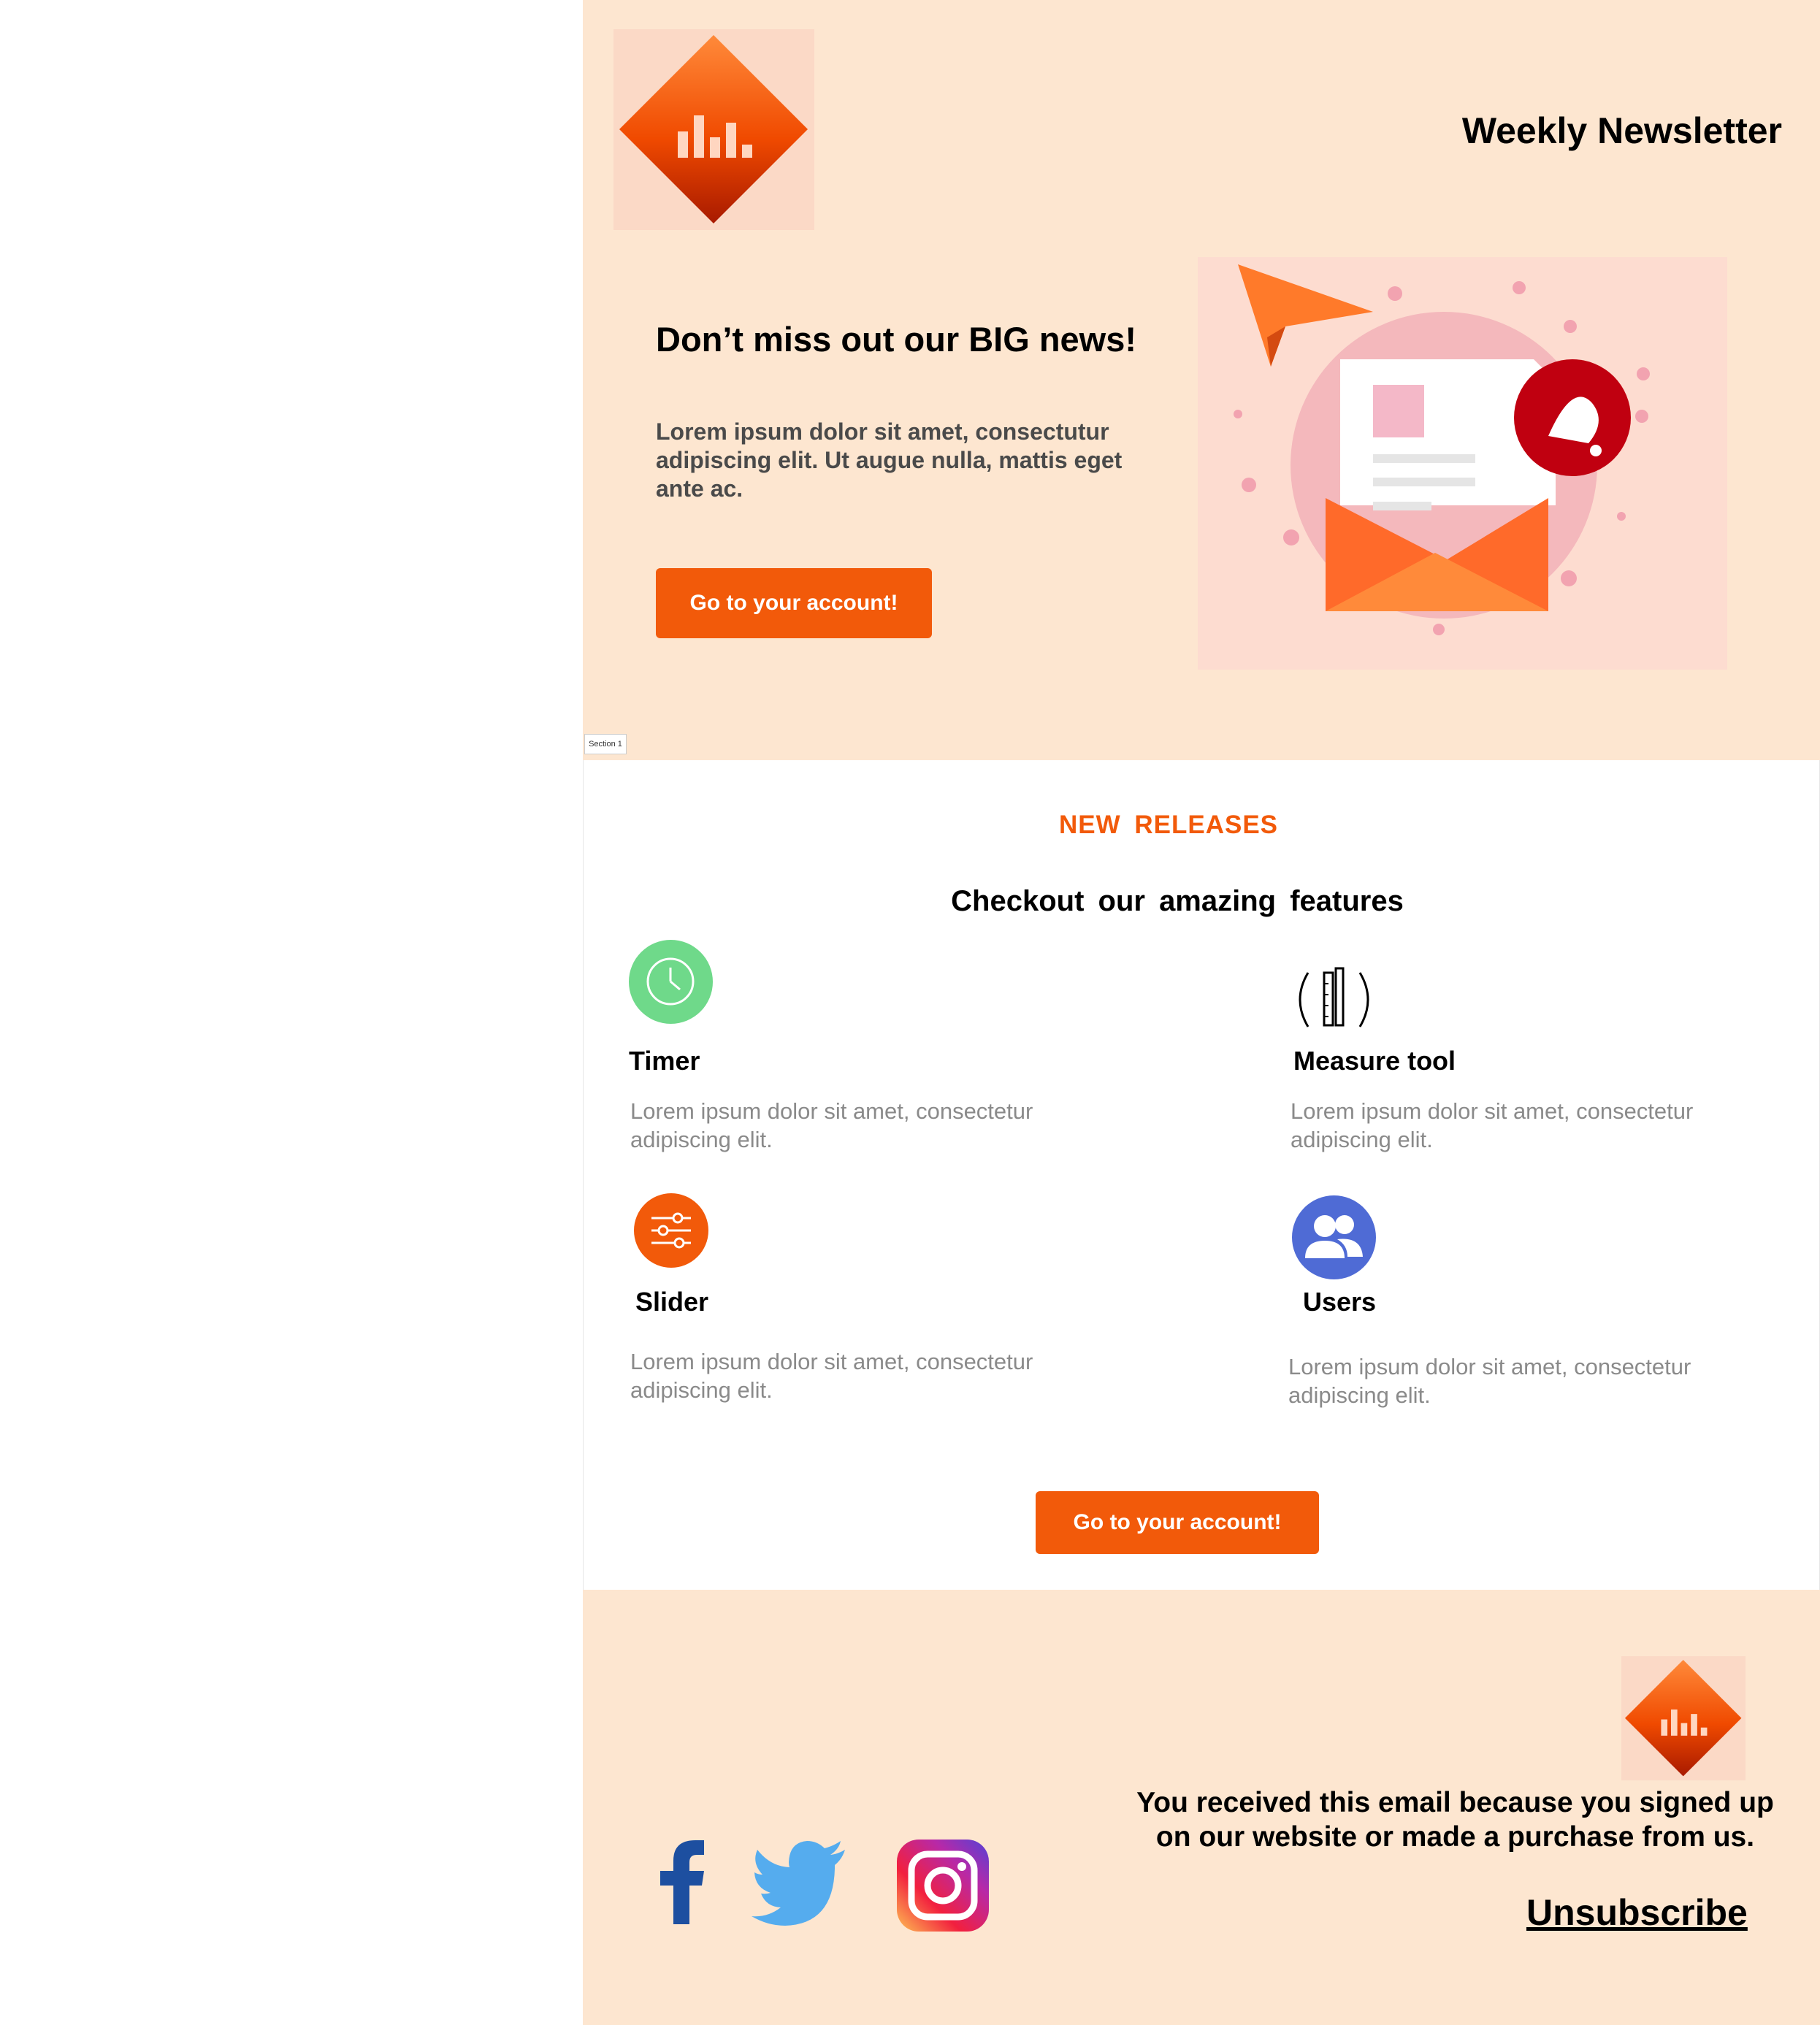 This screenshot has height=2025, width=1820. What do you see at coordinates (800, 1884) in the screenshot?
I see `twitter-icon` at bounding box center [800, 1884].